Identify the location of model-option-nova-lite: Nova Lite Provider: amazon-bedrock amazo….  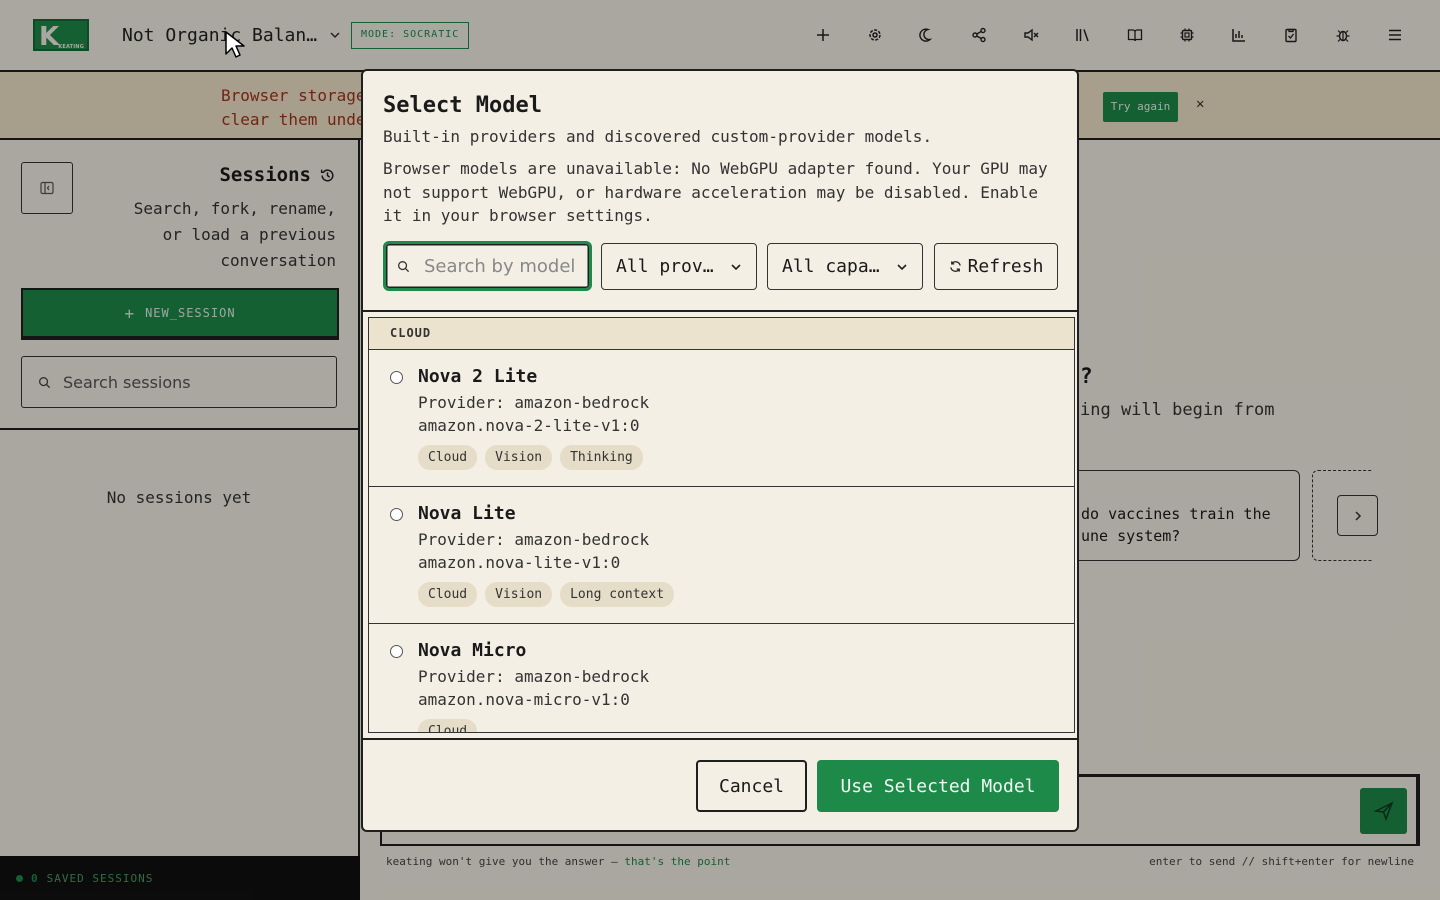
(721, 555).